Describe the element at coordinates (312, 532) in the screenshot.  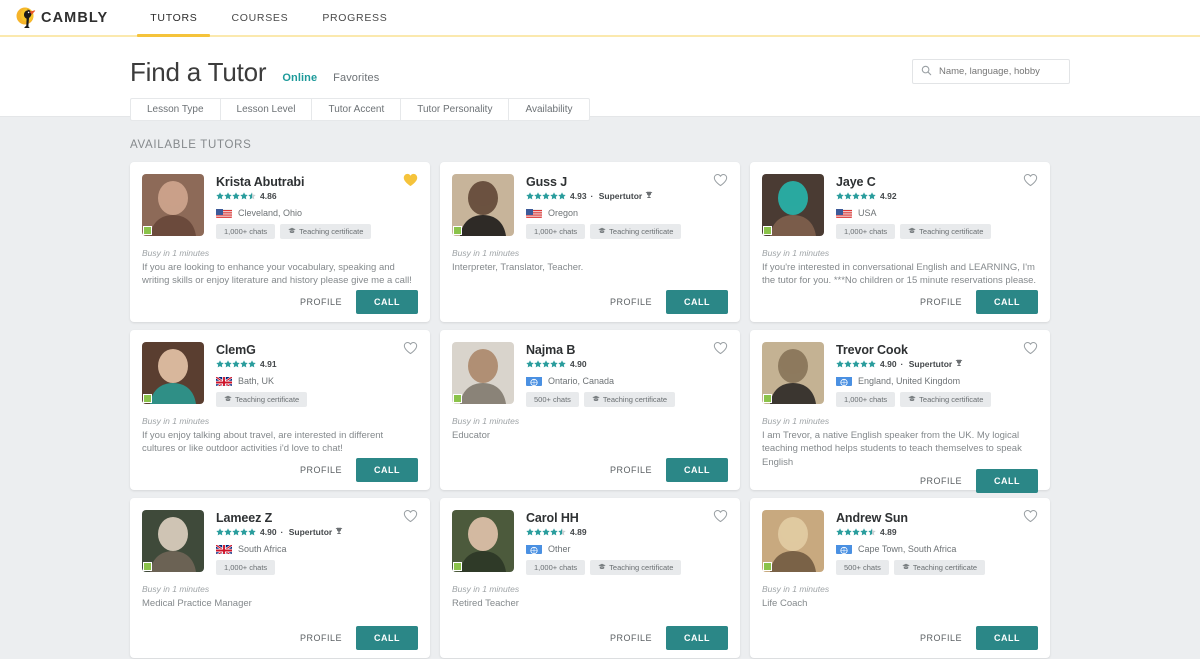
I see `supertutor-badge: · Supertutor` at that location.